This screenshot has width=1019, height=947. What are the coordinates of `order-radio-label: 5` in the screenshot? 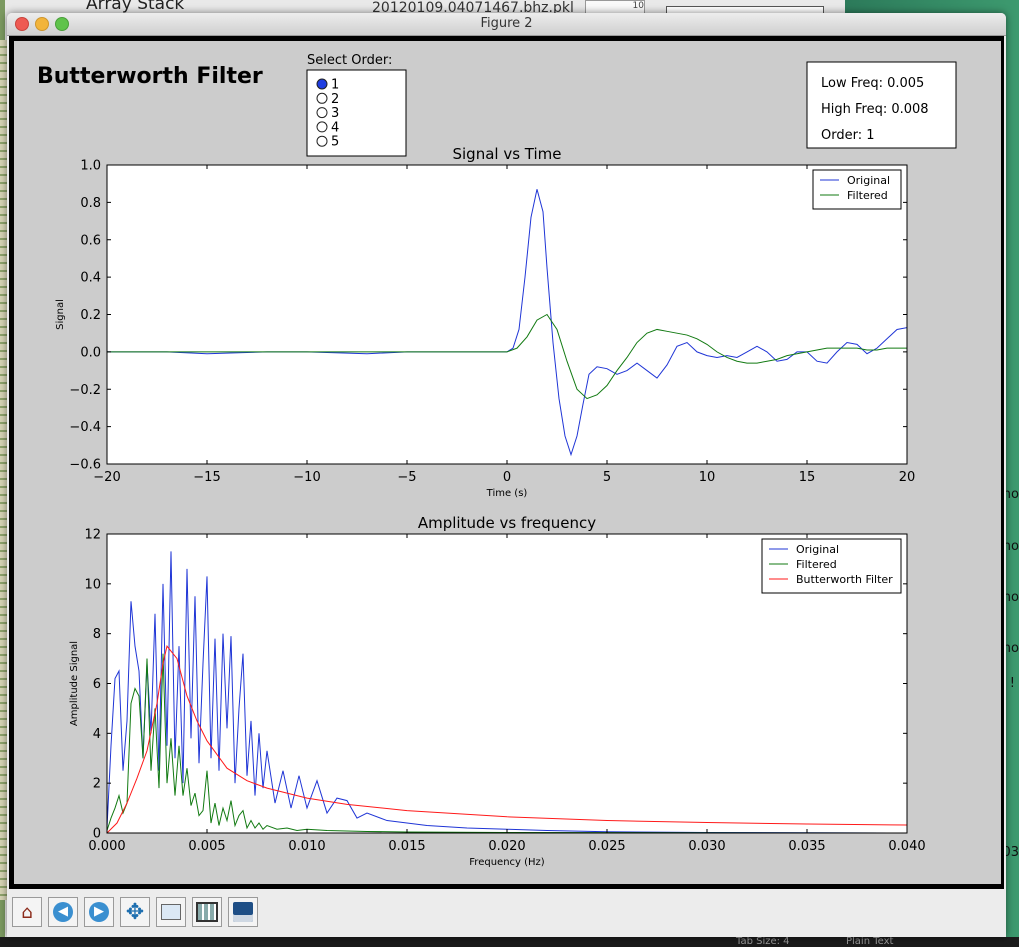 It's located at (335, 142).